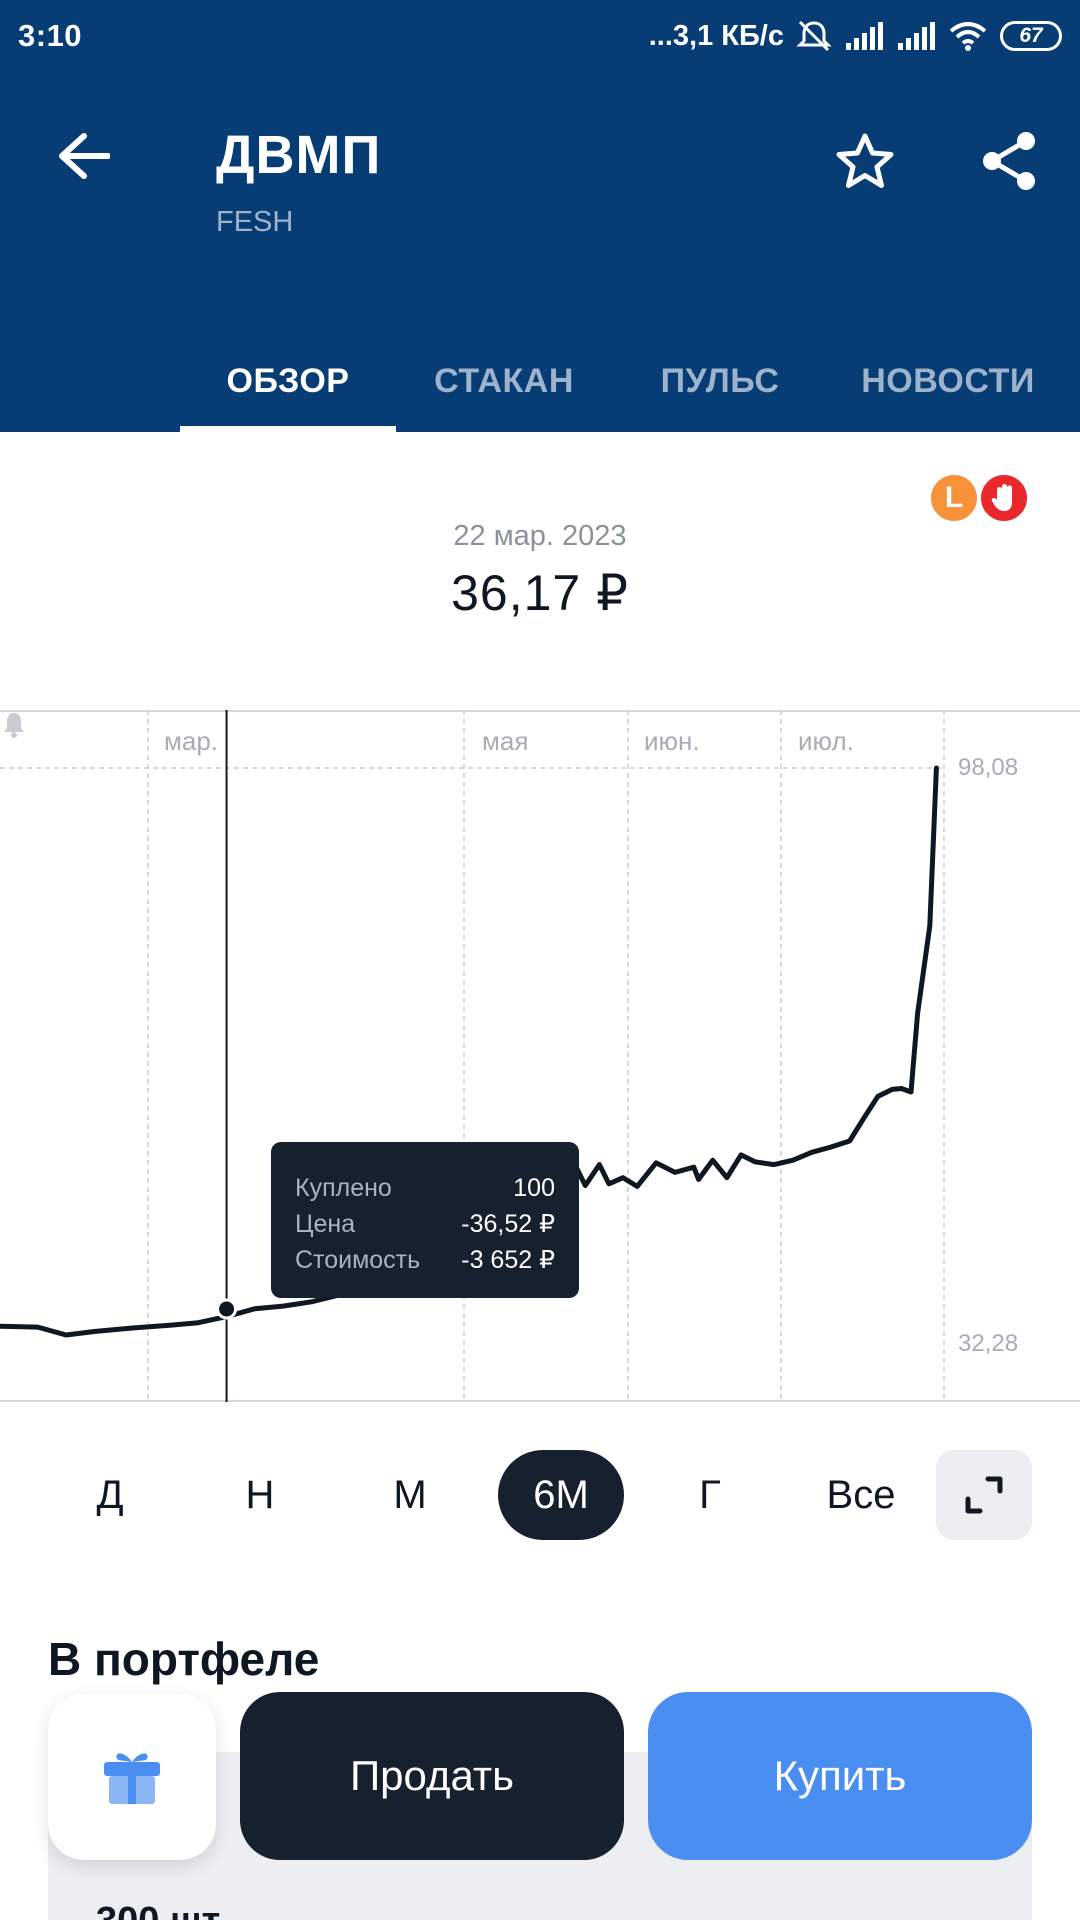 The image size is (1080, 1920). I want to click on tab-overview: ОБЗОР, so click(288, 381).